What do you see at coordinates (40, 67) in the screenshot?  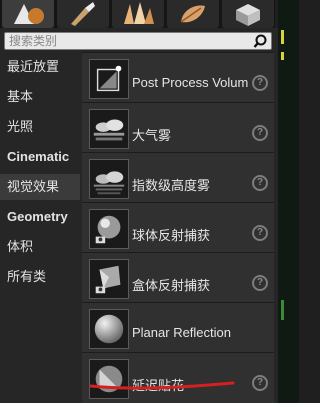 I see `category-recent: 最近放置` at bounding box center [40, 67].